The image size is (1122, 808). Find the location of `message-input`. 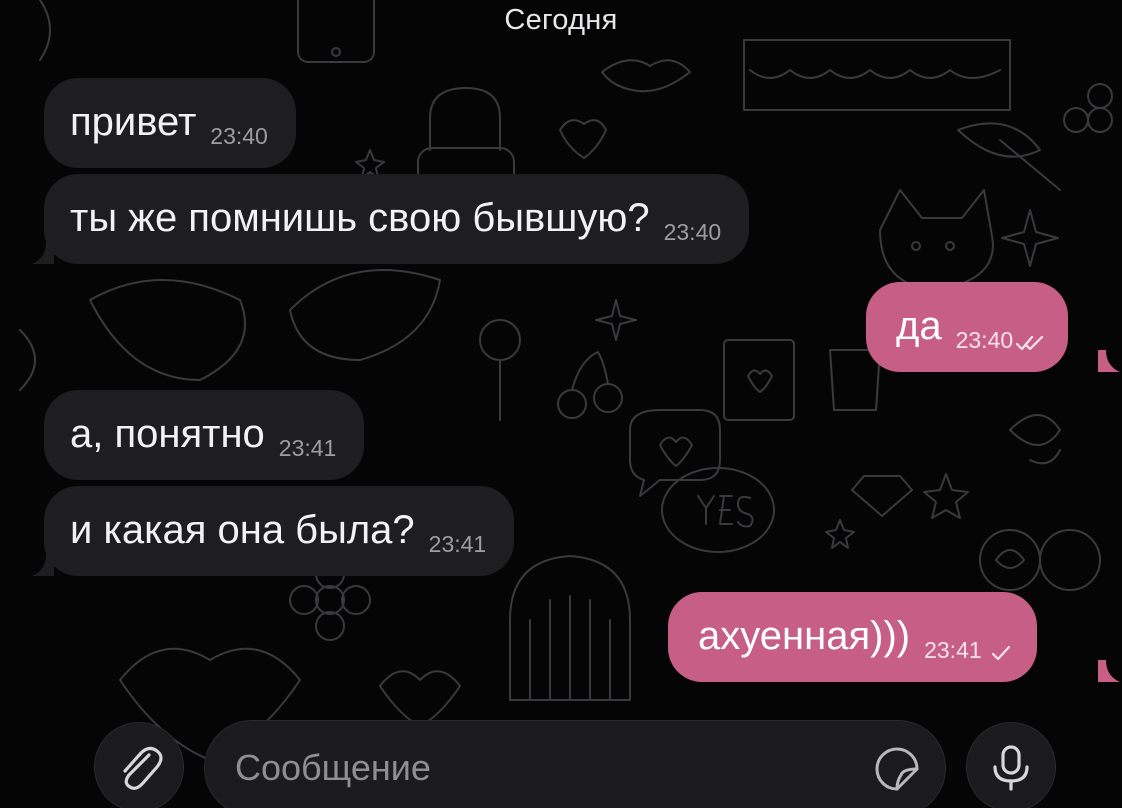

message-input is located at coordinates (535, 768).